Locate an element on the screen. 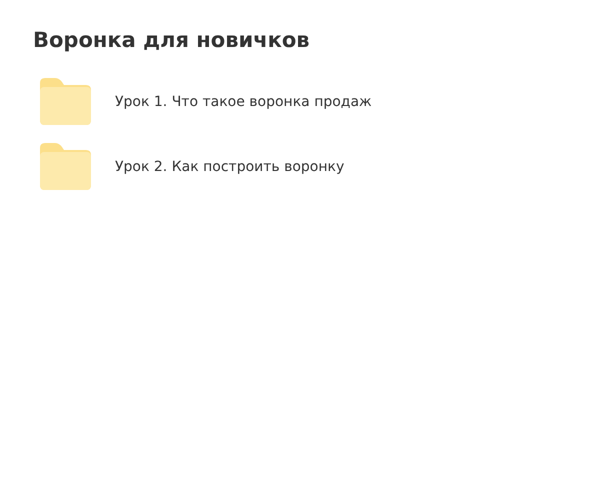 This screenshot has width=597, height=502. page-title: Воронка для новичков is located at coordinates (172, 40).